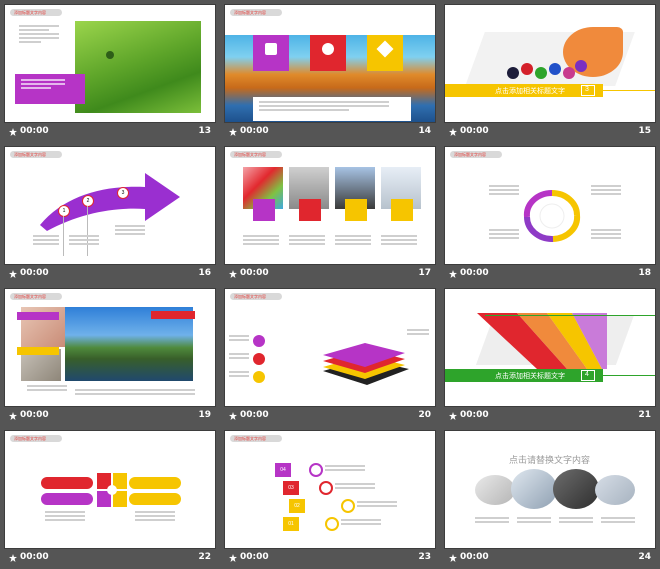 Image resolution: width=660 pixels, height=569 pixels. Describe the element at coordinates (555, 69) in the screenshot. I see `ball-blue` at that location.